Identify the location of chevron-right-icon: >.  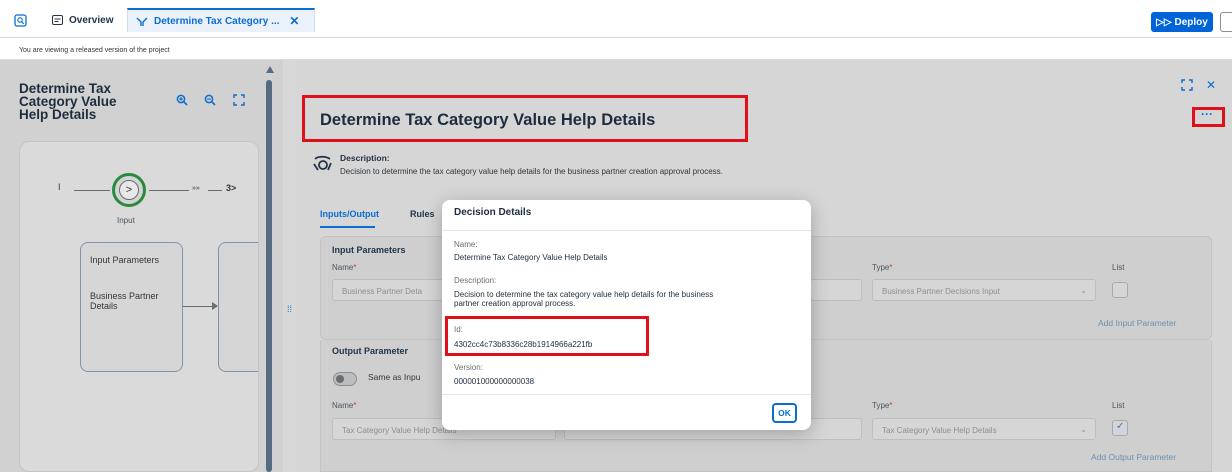
(129, 190).